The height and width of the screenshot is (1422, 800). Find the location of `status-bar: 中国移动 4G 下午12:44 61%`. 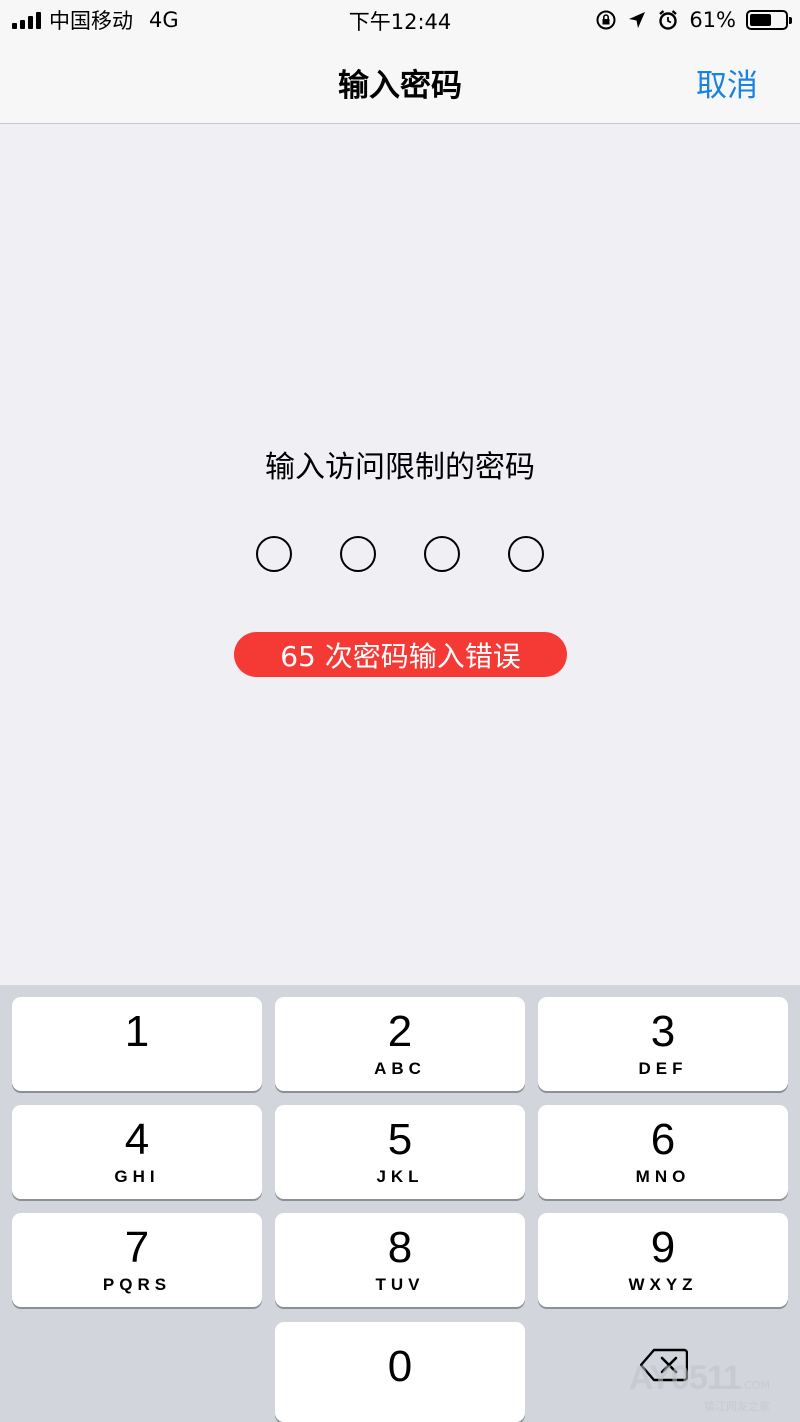

status-bar: 中国移动 4G 下午12:44 61% is located at coordinates (400, 20).